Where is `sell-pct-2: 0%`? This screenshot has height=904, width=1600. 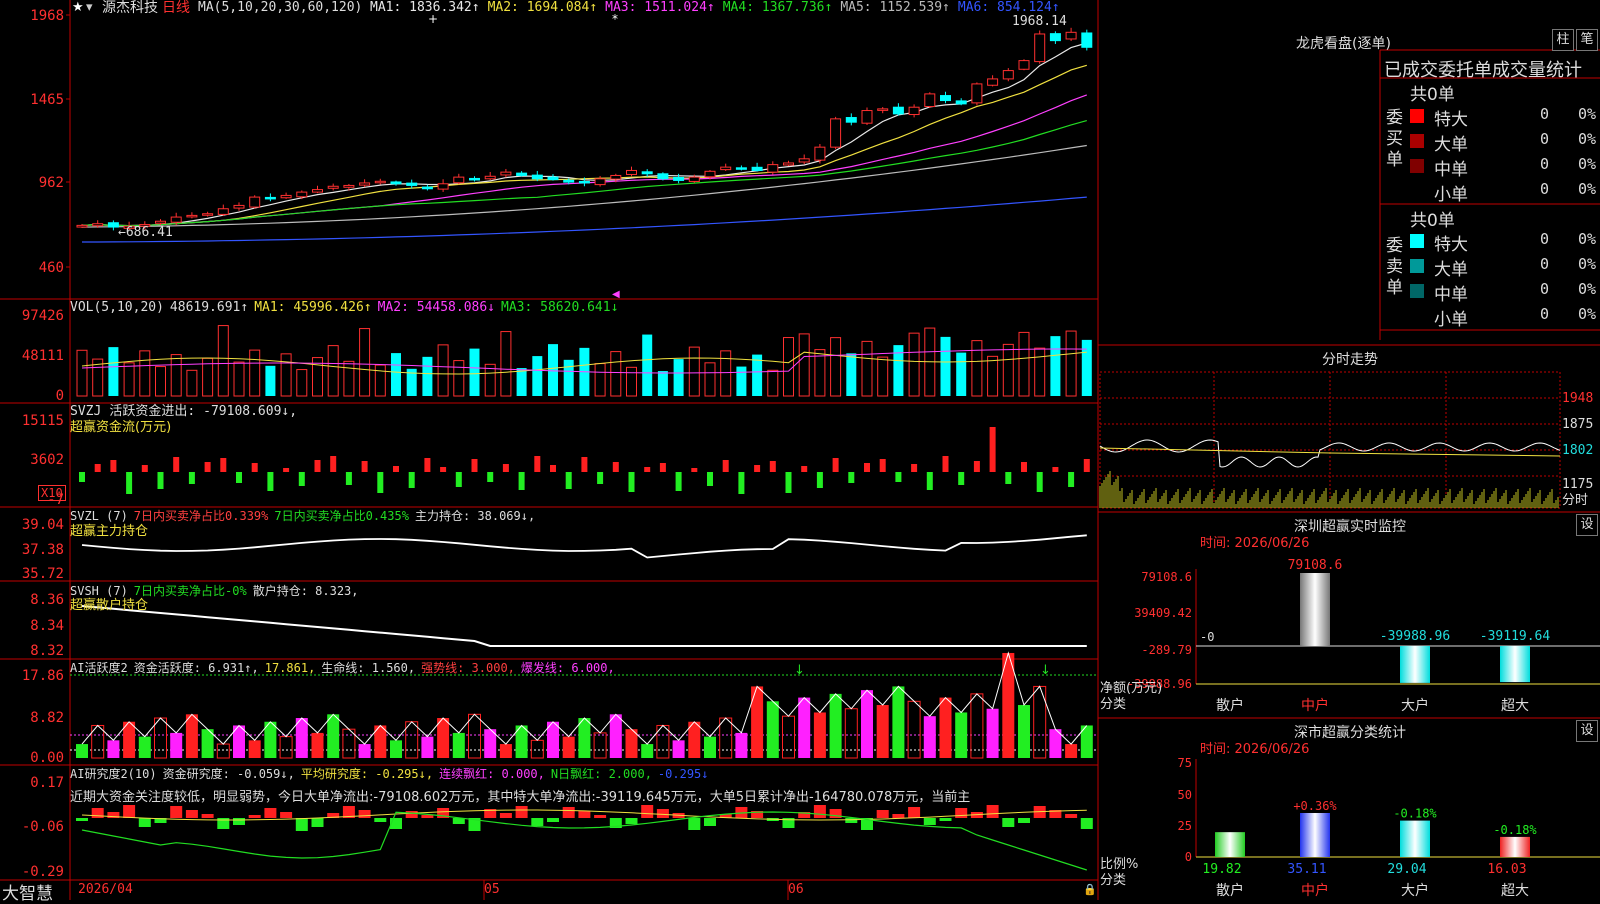
sell-pct-2: 0% is located at coordinates (1587, 289).